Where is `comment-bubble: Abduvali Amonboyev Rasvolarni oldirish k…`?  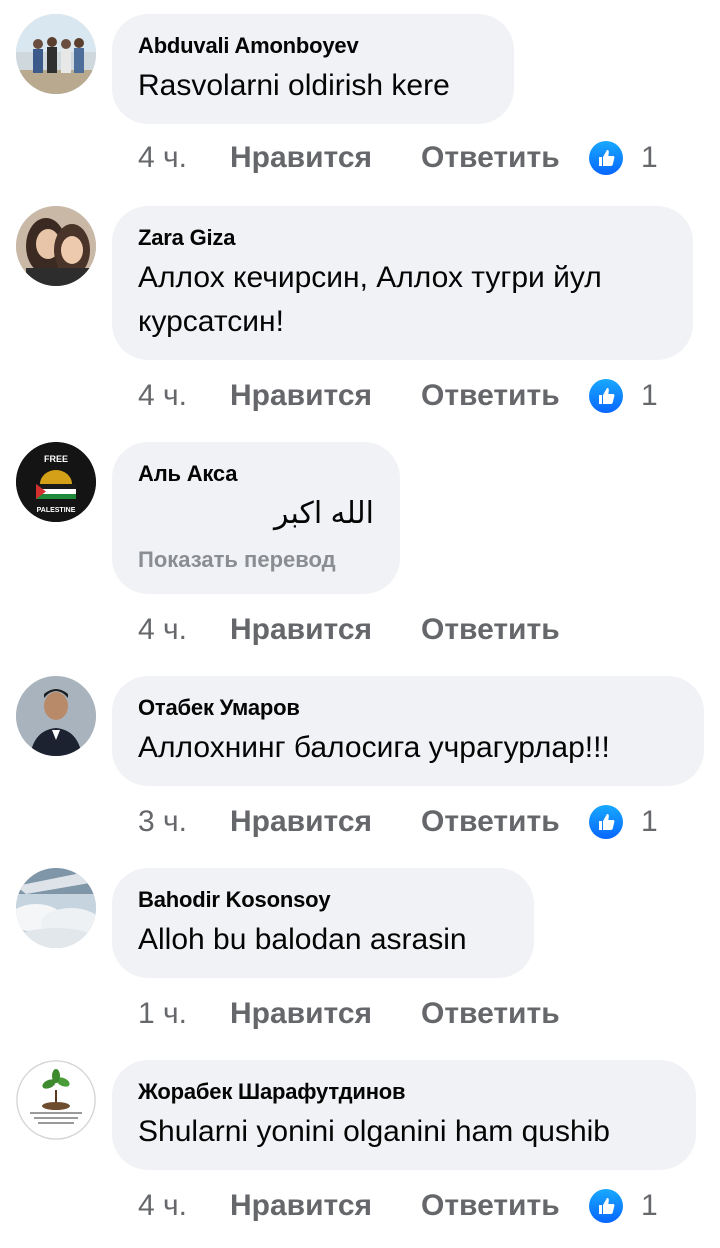 comment-bubble: Abduvali Amonboyev Rasvolarni oldirish k… is located at coordinates (313, 69).